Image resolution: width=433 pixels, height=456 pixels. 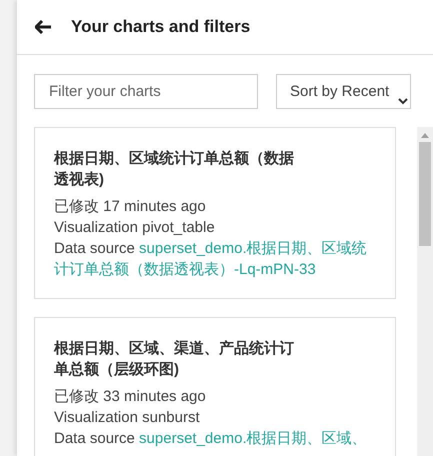 I want to click on visualization-text: Visualization sunburst, so click(x=127, y=418).